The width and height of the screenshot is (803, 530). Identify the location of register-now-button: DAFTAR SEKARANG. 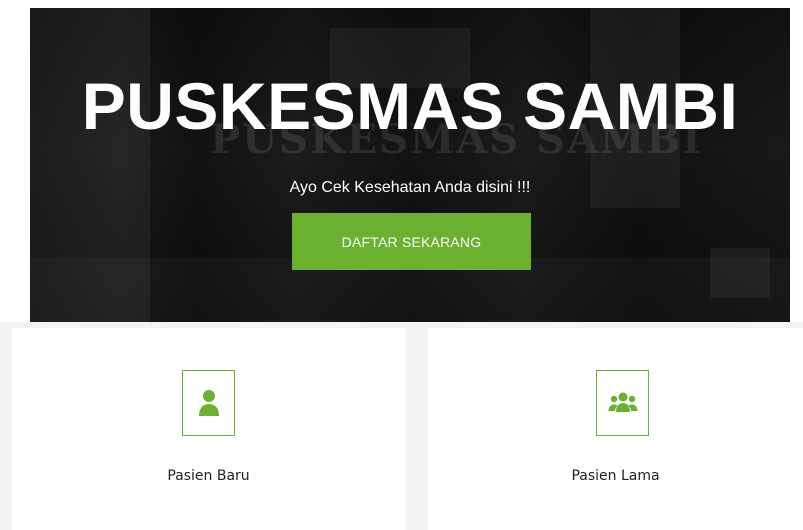
(411, 241).